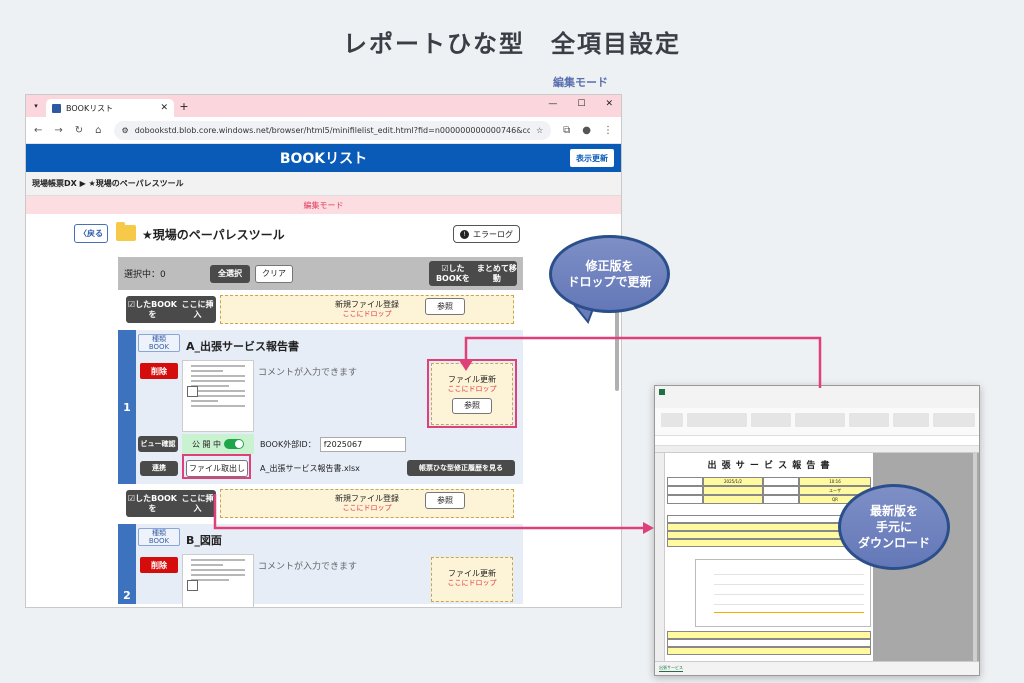 The width and height of the screenshot is (1024, 683). What do you see at coordinates (894, 527) in the screenshot?
I see `download-callout: 最新版を 手元に ダウンロード` at bounding box center [894, 527].